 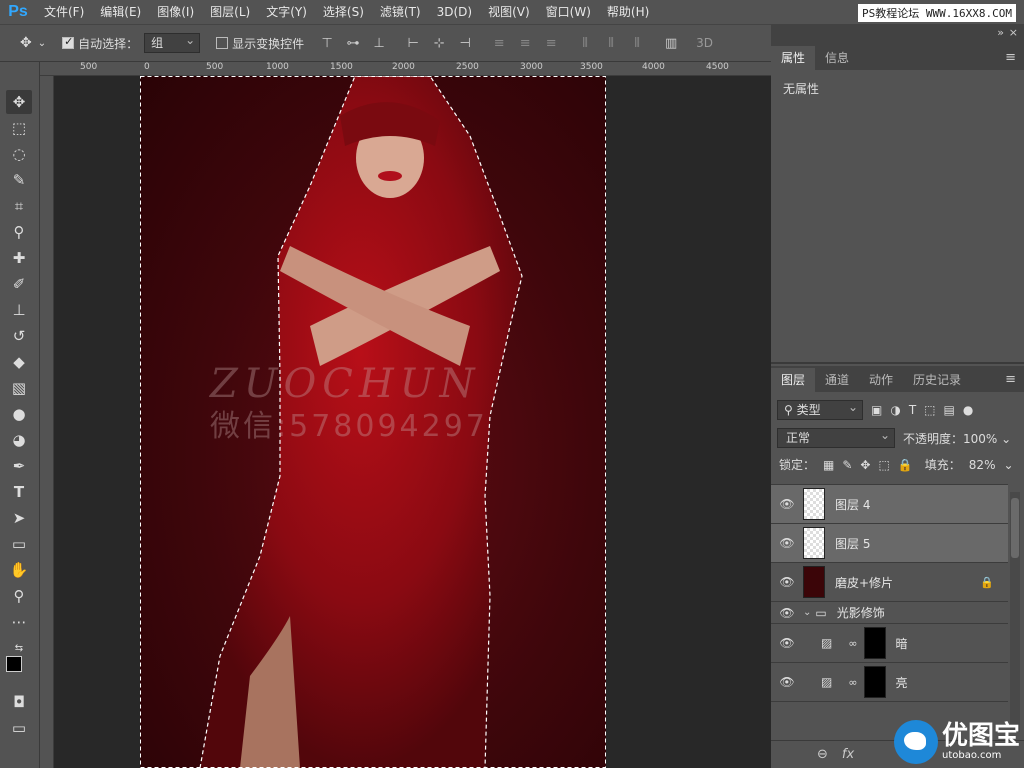 What do you see at coordinates (19, 518) in the screenshot?
I see `path-selection-tool-icon: ➤` at bounding box center [19, 518].